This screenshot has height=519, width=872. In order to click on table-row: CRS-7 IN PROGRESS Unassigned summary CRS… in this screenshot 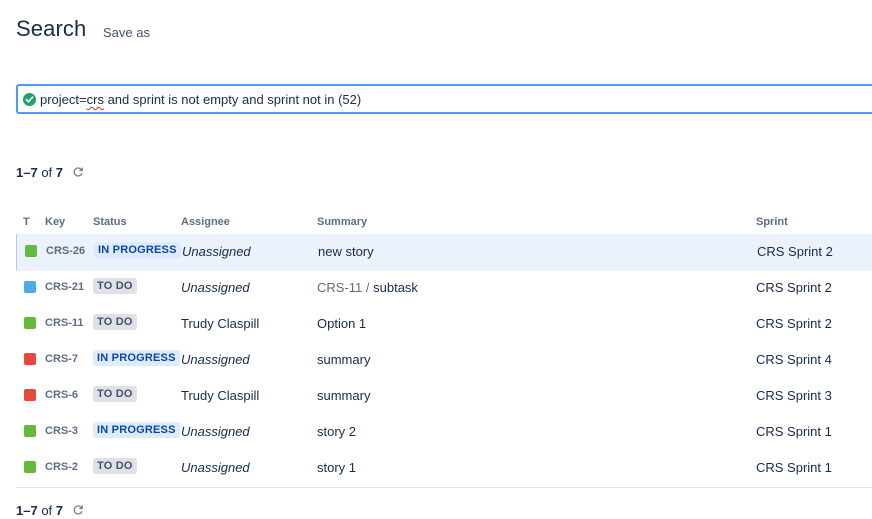, I will do `click(444, 360)`.